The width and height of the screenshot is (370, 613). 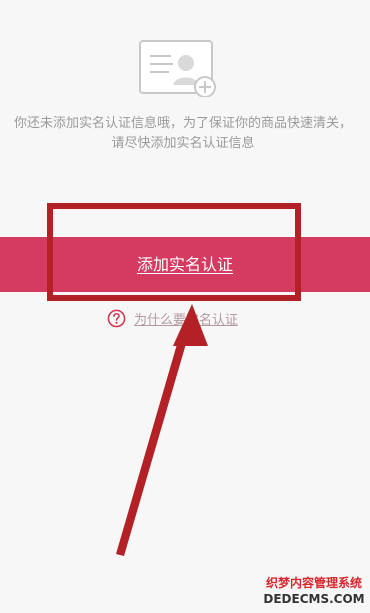 What do you see at coordinates (116, 318) in the screenshot?
I see `question-circle-icon` at bounding box center [116, 318].